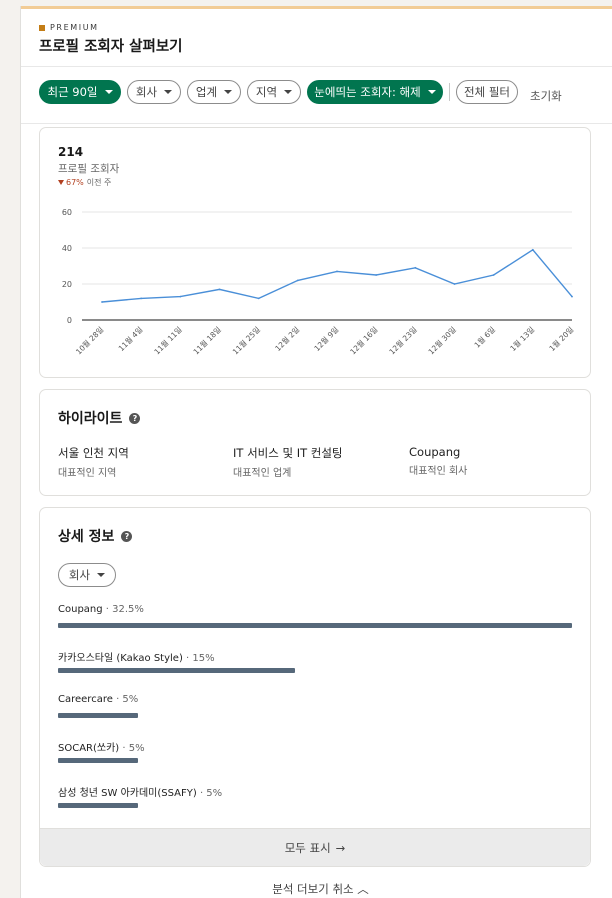  Describe the element at coordinates (364, 340) in the screenshot. I see `x-tick-label: 12월 16일` at that location.